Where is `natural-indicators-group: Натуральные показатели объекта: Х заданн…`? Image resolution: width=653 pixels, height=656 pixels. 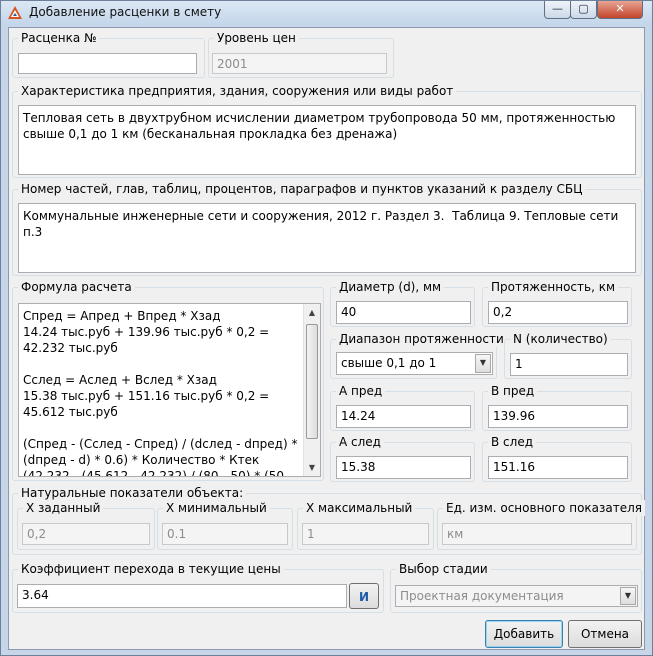 natural-indicators-group: Натуральные показатели объекта: Х заданн… is located at coordinates (329, 520).